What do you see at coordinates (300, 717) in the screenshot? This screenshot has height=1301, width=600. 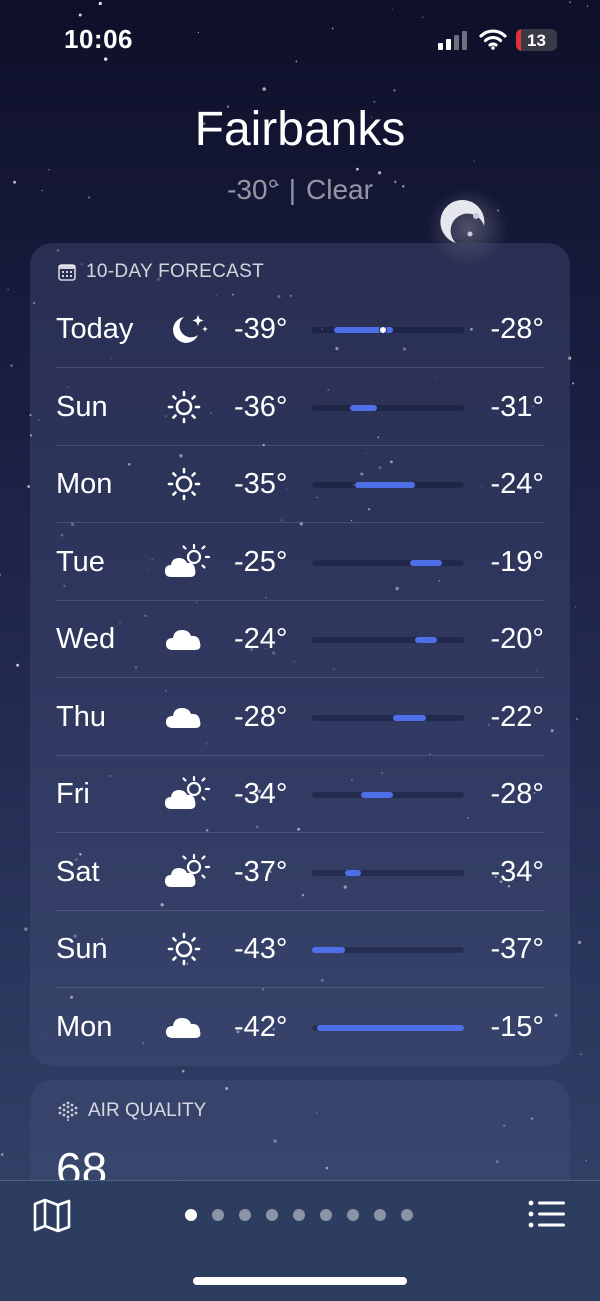 I see `forecast-row: Thu -28° -22°` at bounding box center [300, 717].